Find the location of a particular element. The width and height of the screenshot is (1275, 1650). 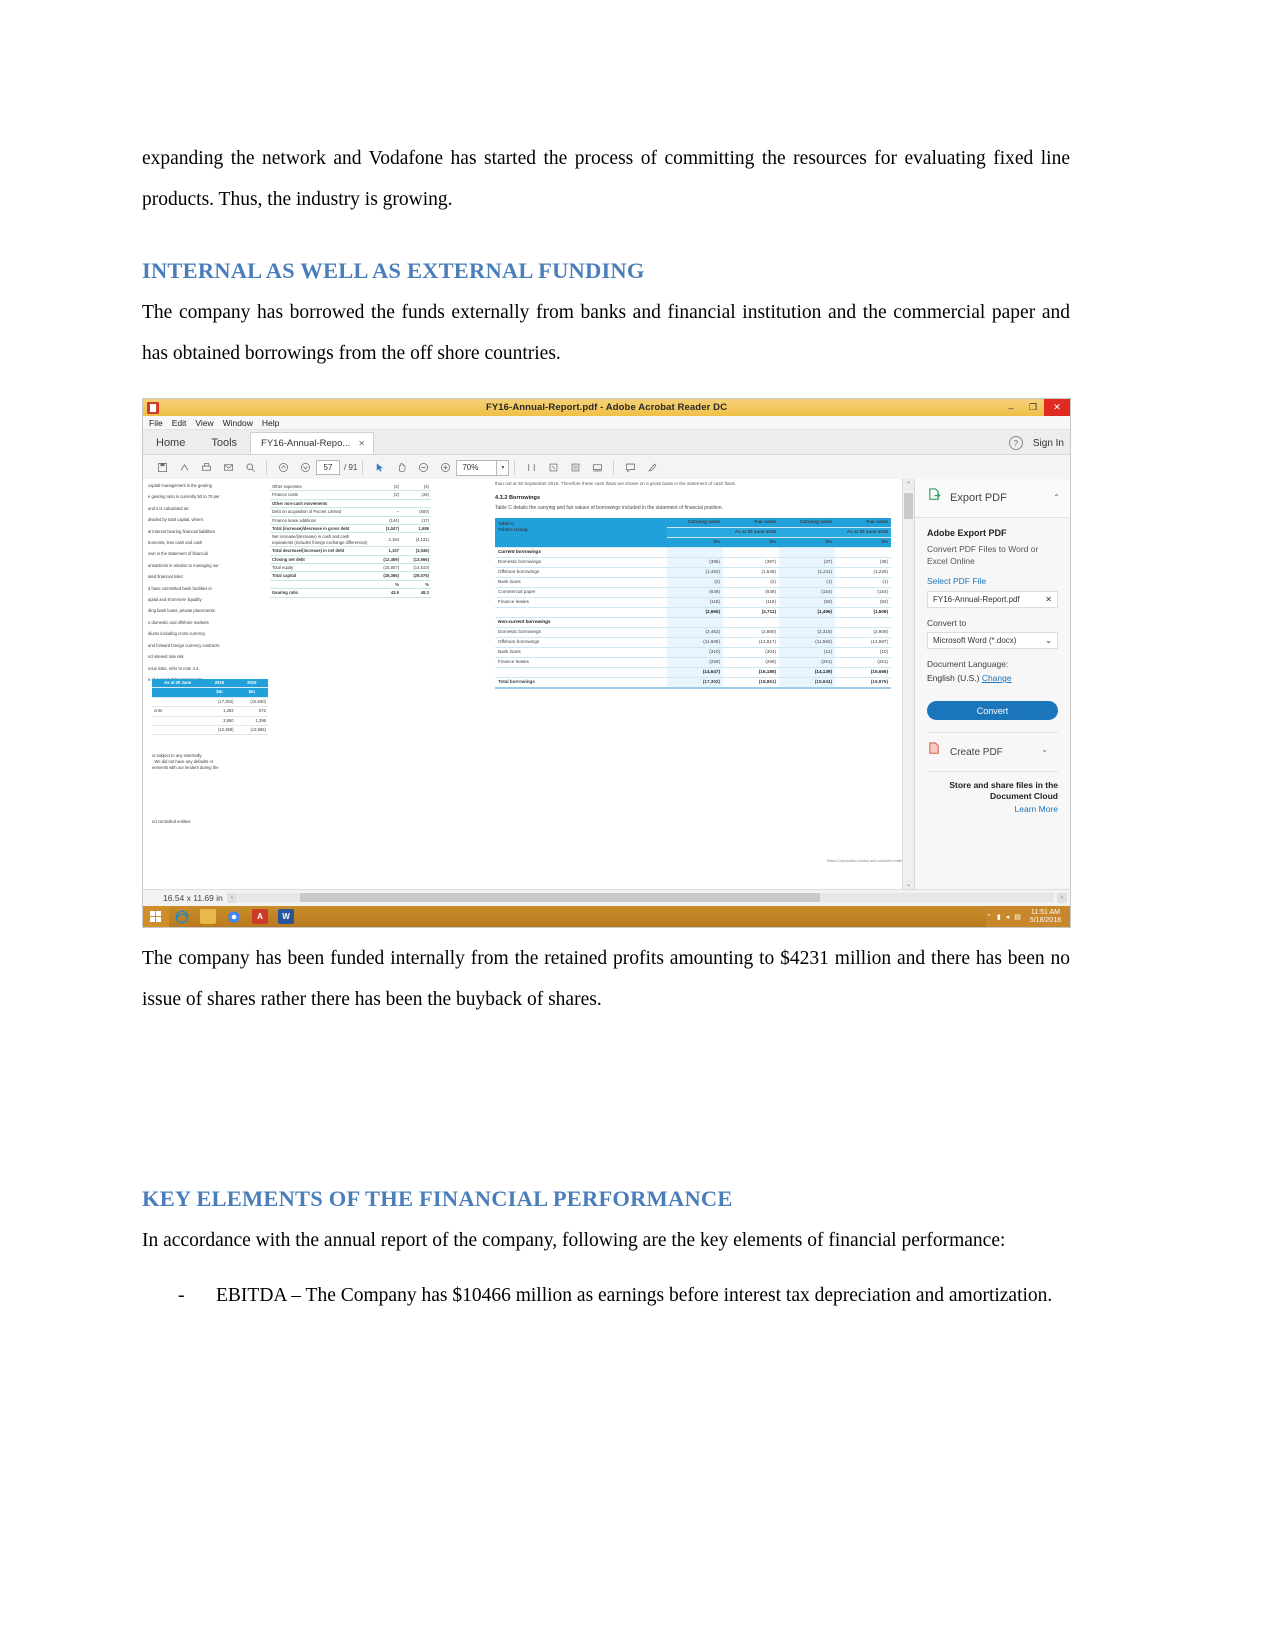

hand-tool-icon is located at coordinates (401, 468).